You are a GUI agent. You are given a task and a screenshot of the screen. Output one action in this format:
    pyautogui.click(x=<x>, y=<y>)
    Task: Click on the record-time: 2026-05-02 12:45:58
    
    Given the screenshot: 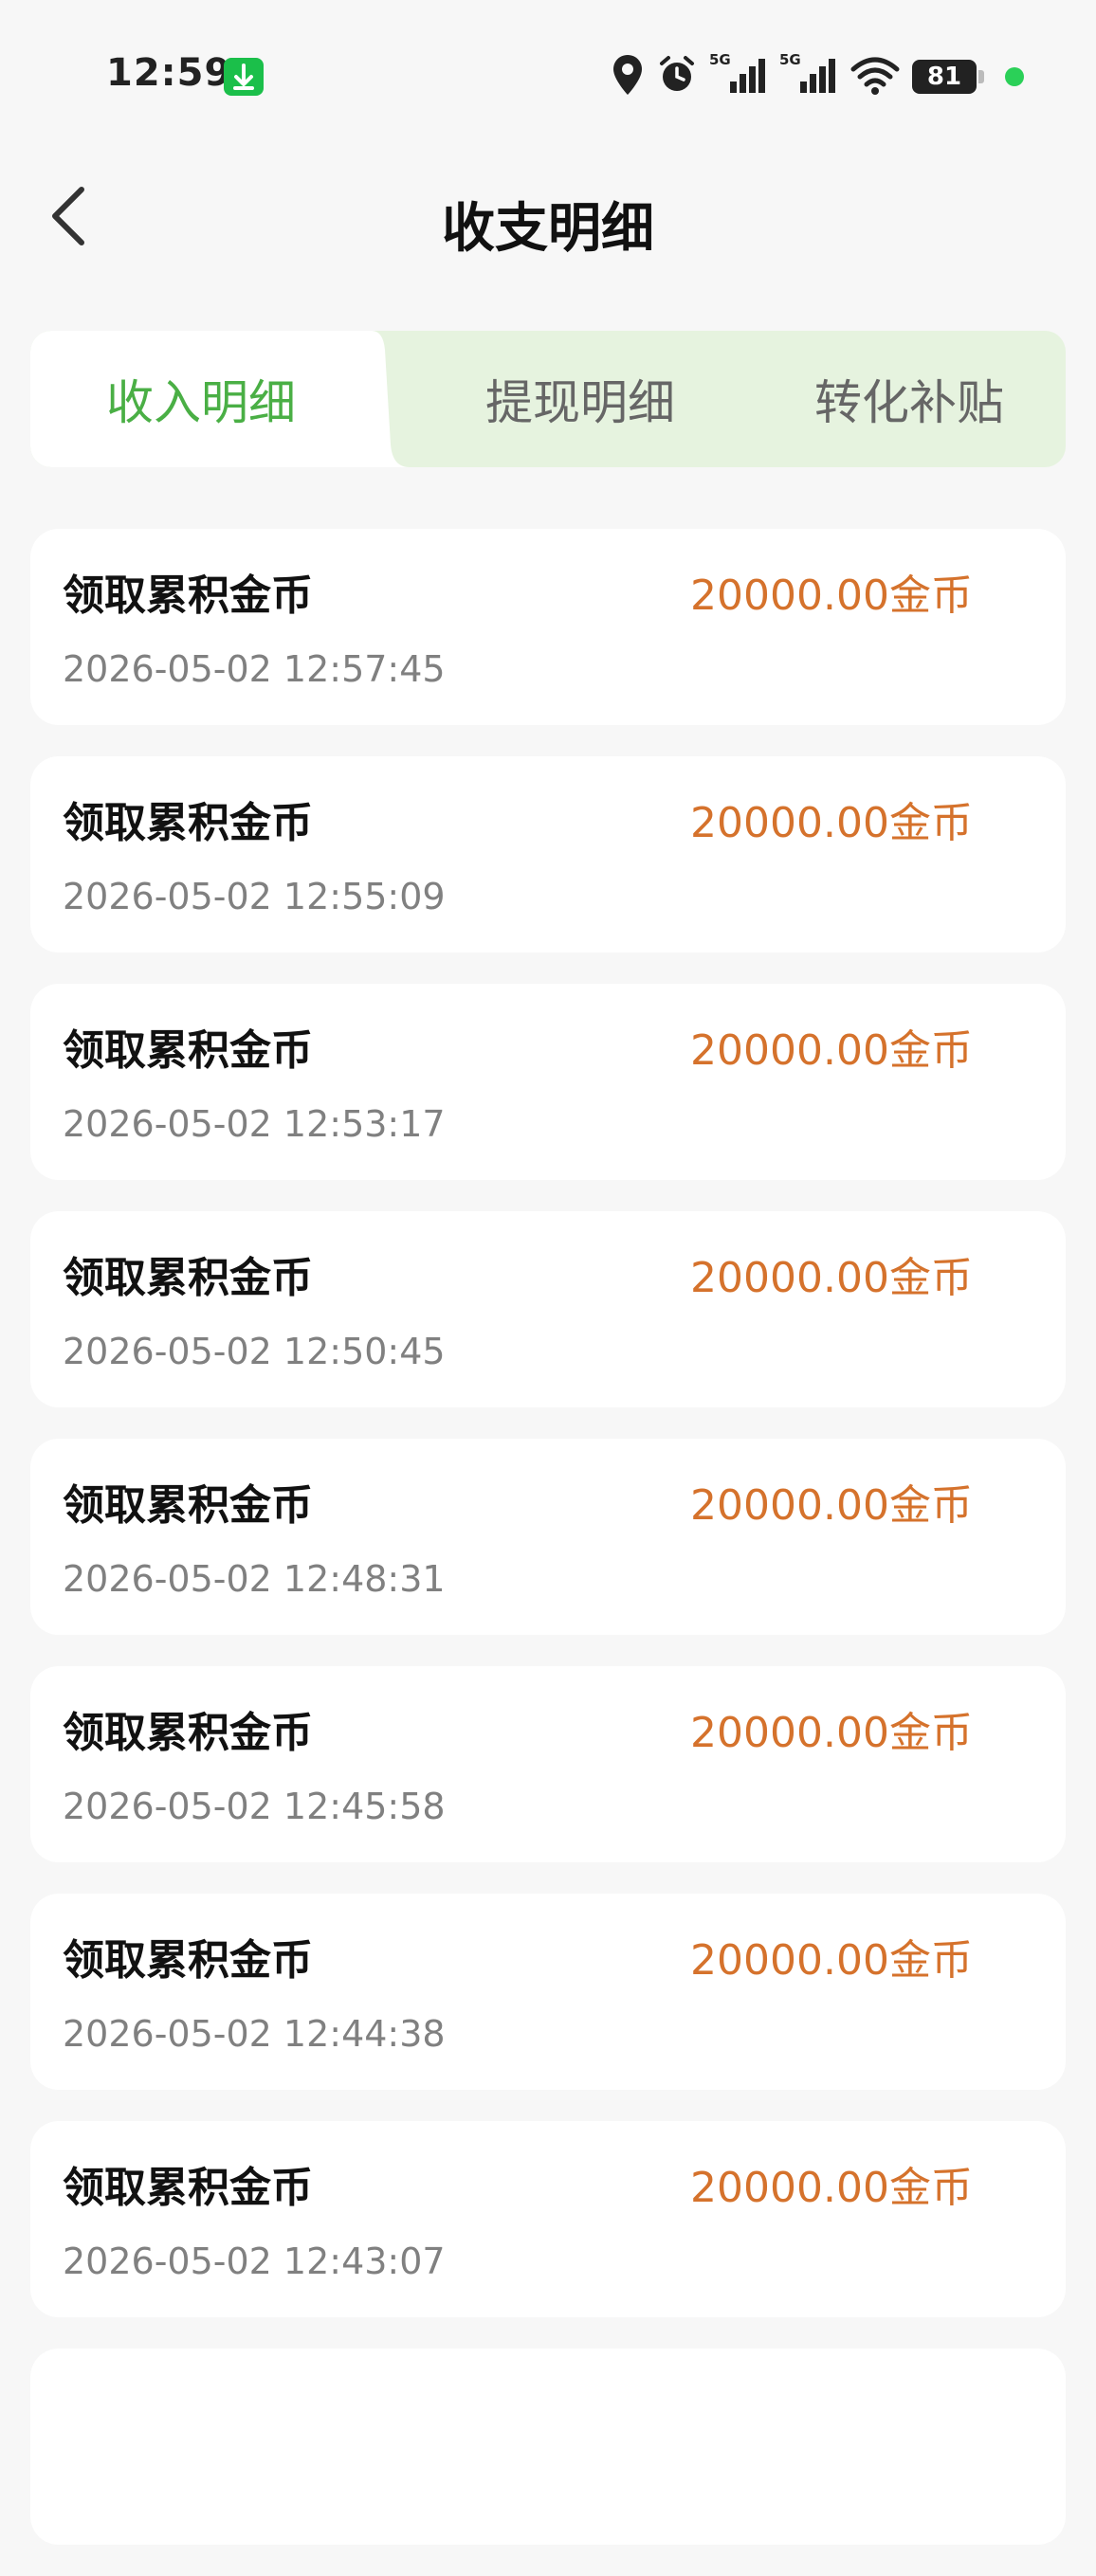 What is the action you would take?
    pyautogui.click(x=254, y=1806)
    